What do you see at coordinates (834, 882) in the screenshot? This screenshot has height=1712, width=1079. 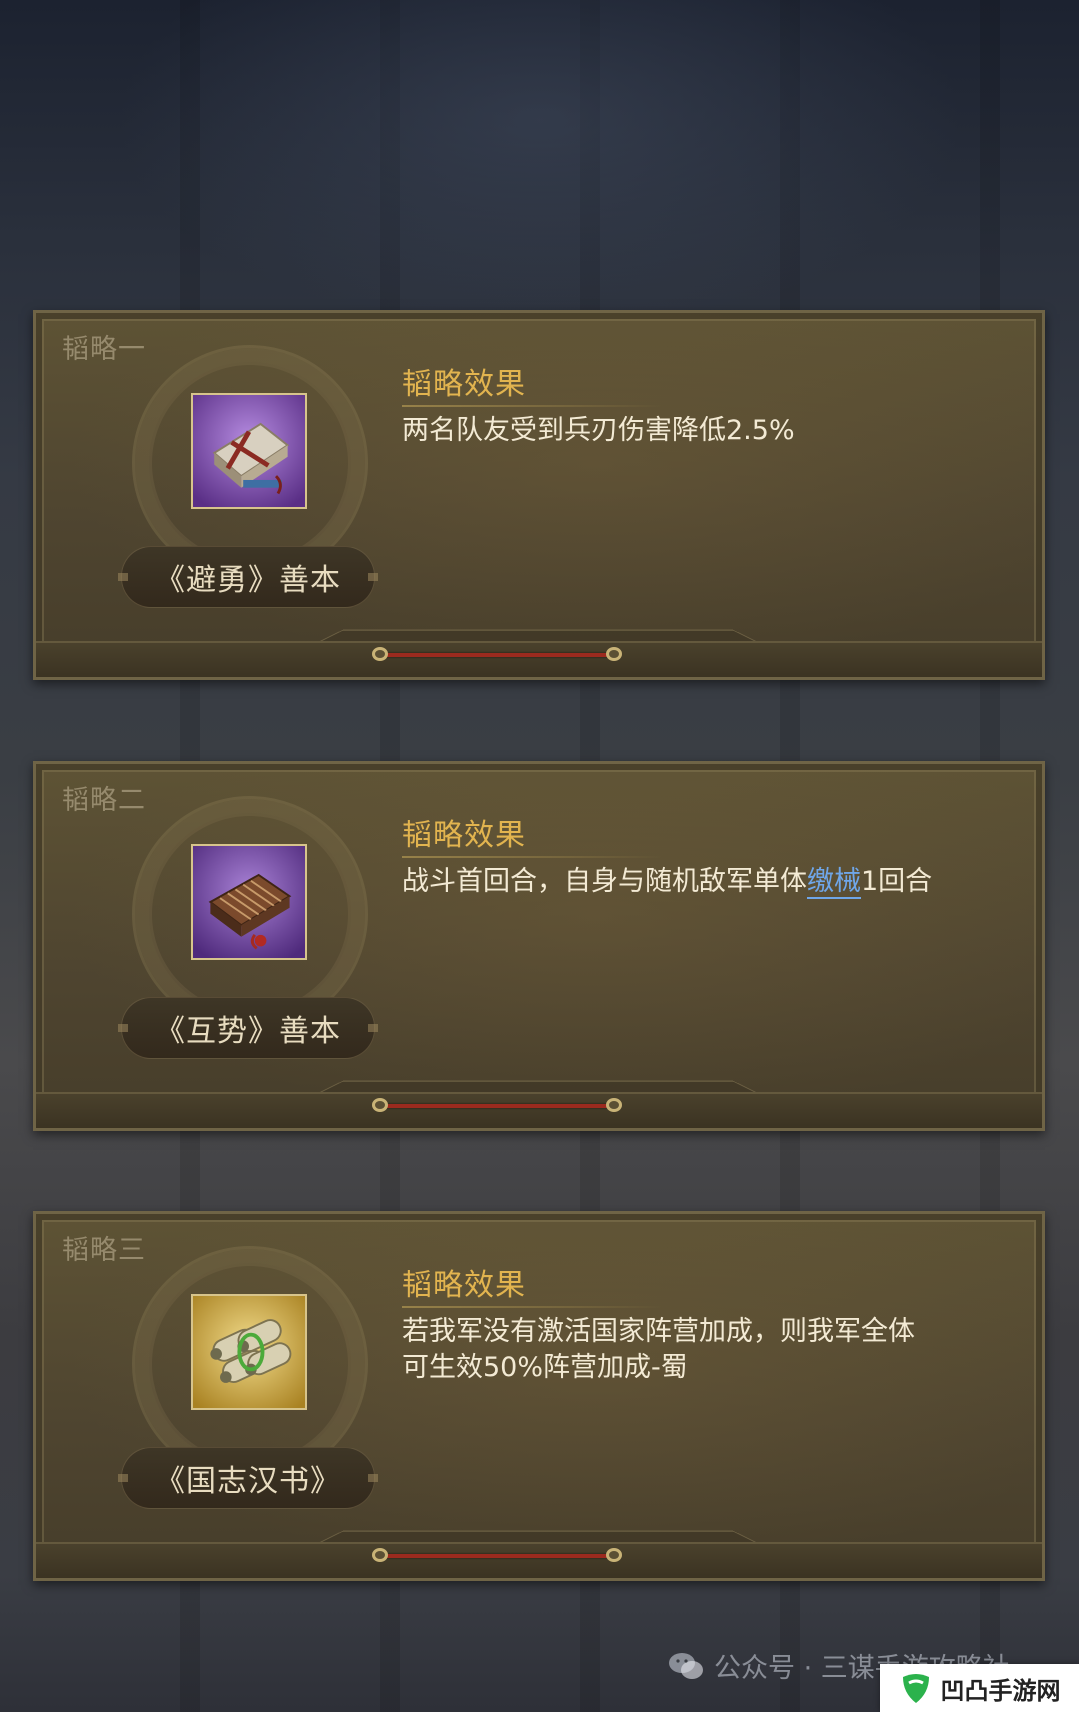 I see `disarm-keyword-link: 缴械` at bounding box center [834, 882].